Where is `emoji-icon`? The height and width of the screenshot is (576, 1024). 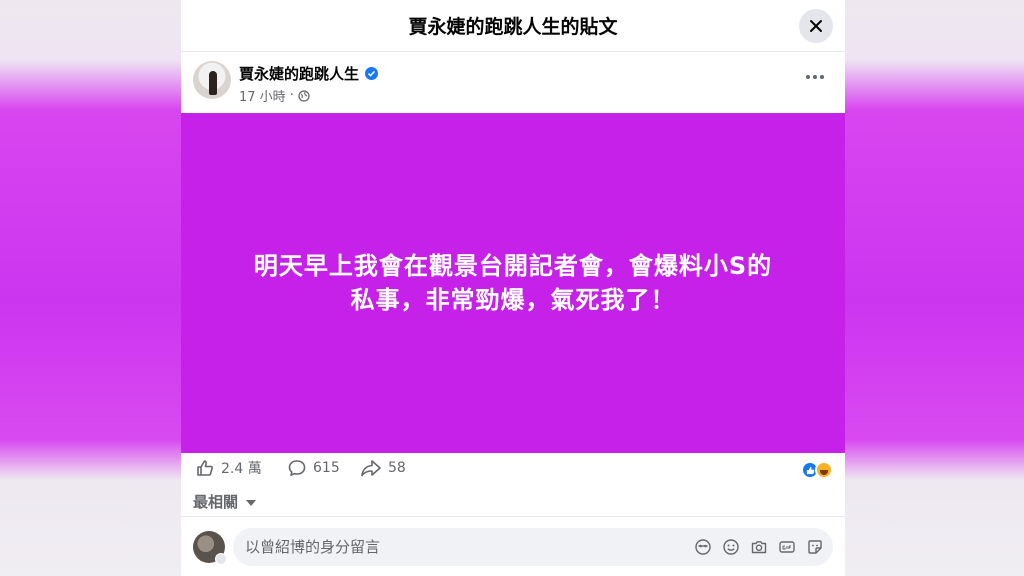 emoji-icon is located at coordinates (731, 547).